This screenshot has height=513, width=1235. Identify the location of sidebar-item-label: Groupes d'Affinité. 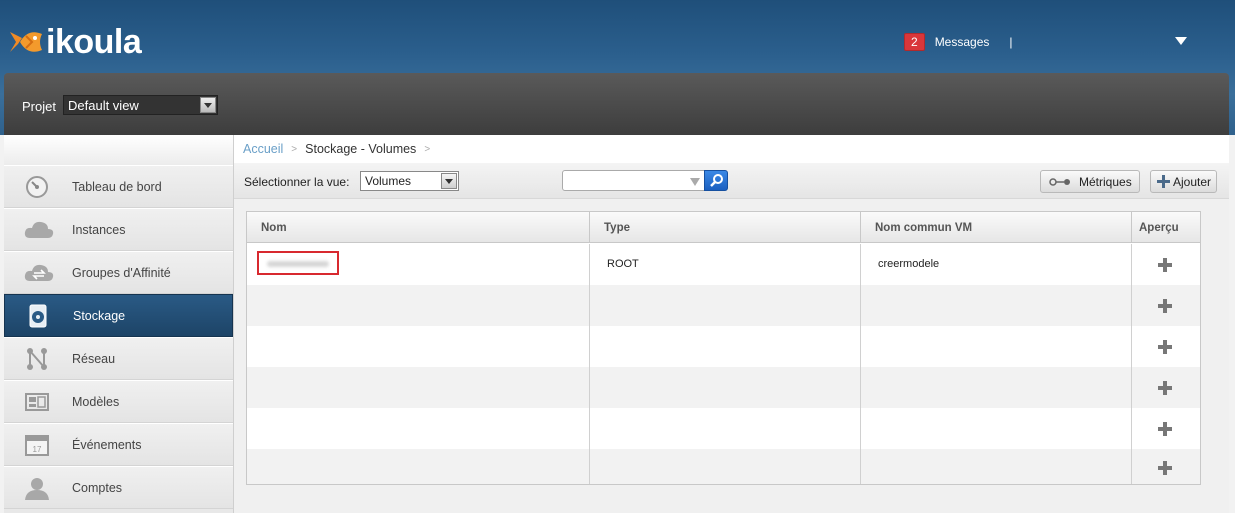
(121, 272).